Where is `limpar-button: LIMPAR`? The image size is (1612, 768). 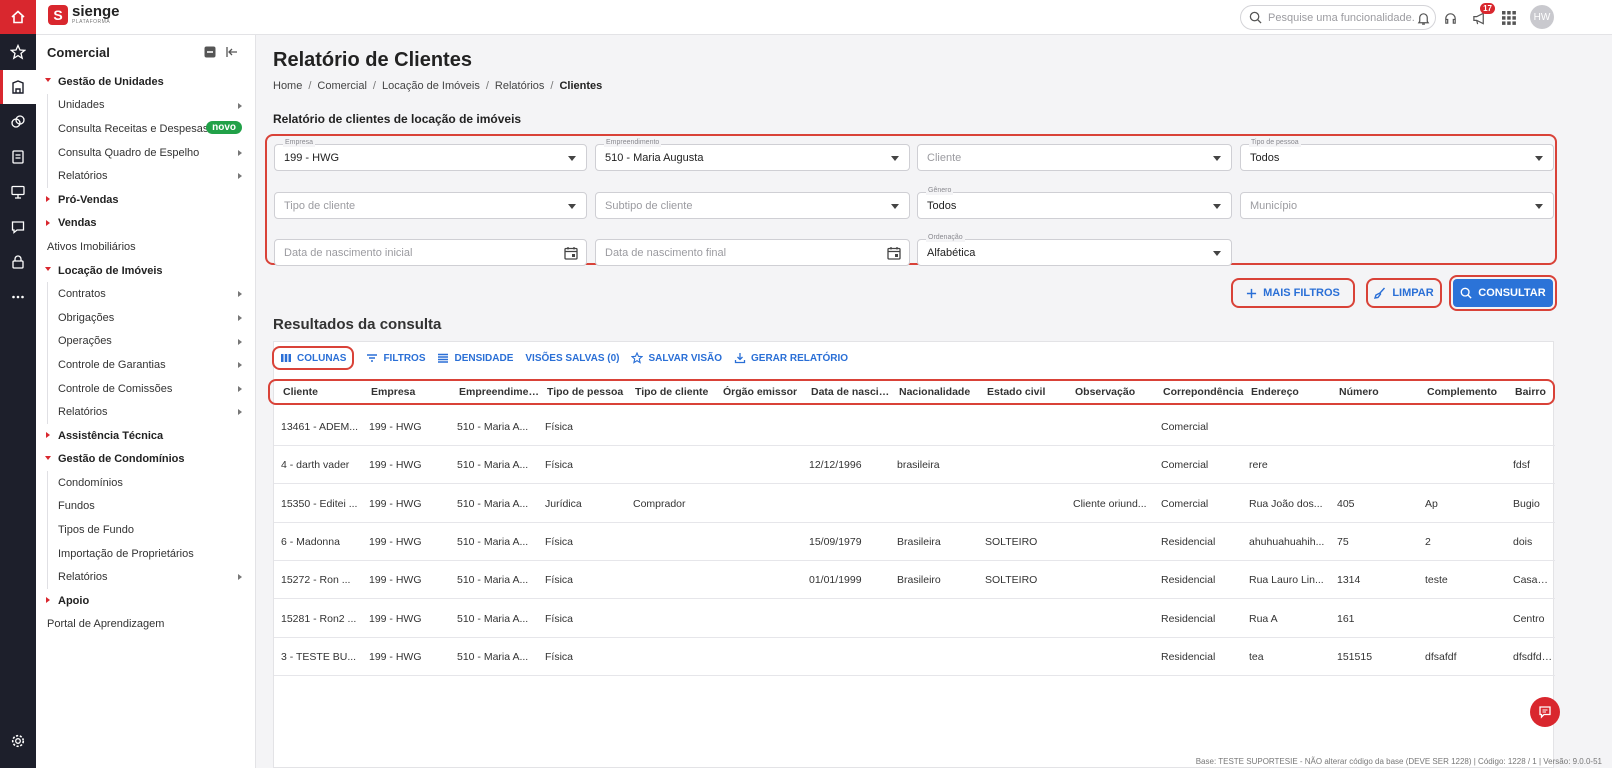 limpar-button: LIMPAR is located at coordinates (1404, 293).